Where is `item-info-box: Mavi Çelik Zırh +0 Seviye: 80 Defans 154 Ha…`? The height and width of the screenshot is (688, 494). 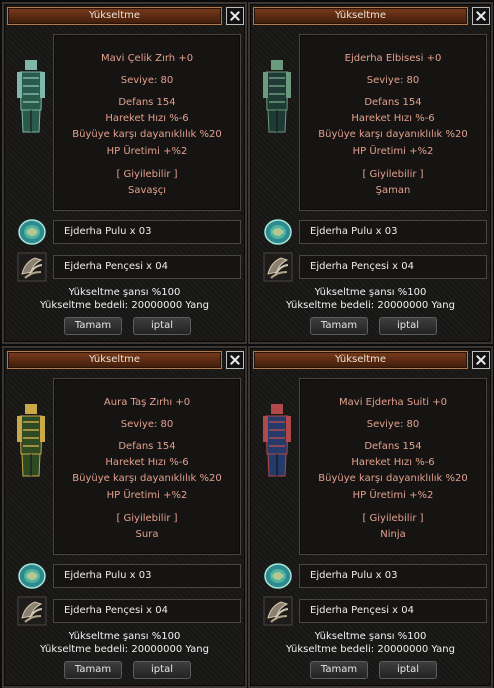
item-info-box: Mavi Çelik Zırh +0 Seviye: 80 Defans 154 Ha… is located at coordinates (147, 122).